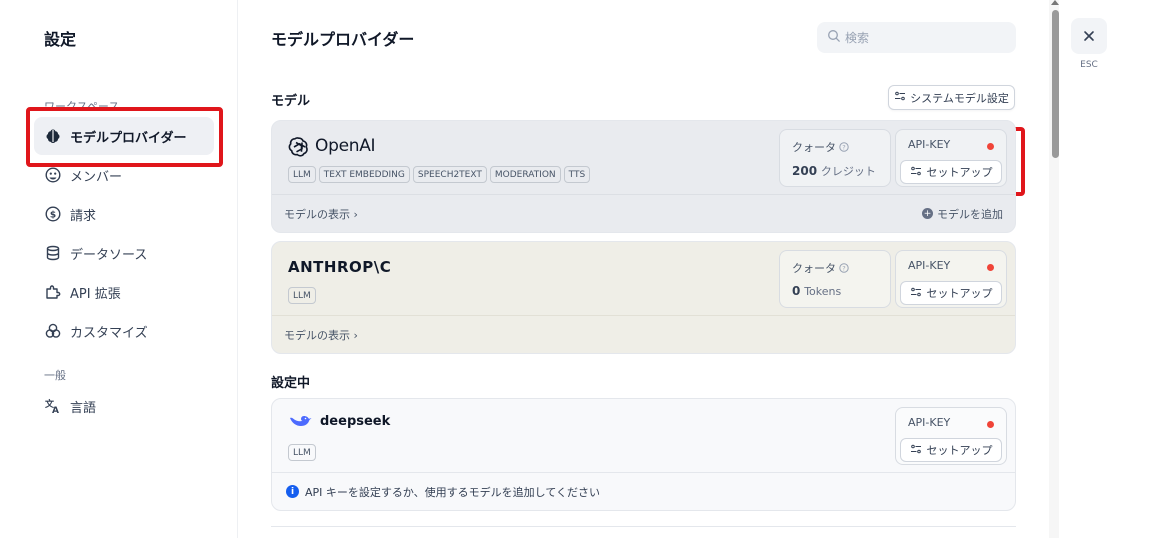 This screenshot has width=1164, height=538. I want to click on members-icon, so click(53, 175).